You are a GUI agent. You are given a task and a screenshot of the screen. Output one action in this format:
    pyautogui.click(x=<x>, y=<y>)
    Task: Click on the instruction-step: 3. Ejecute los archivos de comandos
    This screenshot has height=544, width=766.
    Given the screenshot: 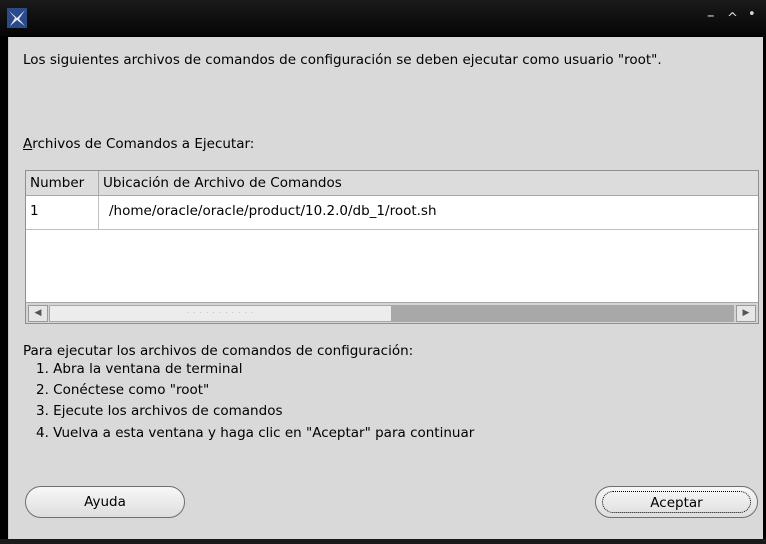 What is the action you would take?
    pyautogui.click(x=159, y=411)
    